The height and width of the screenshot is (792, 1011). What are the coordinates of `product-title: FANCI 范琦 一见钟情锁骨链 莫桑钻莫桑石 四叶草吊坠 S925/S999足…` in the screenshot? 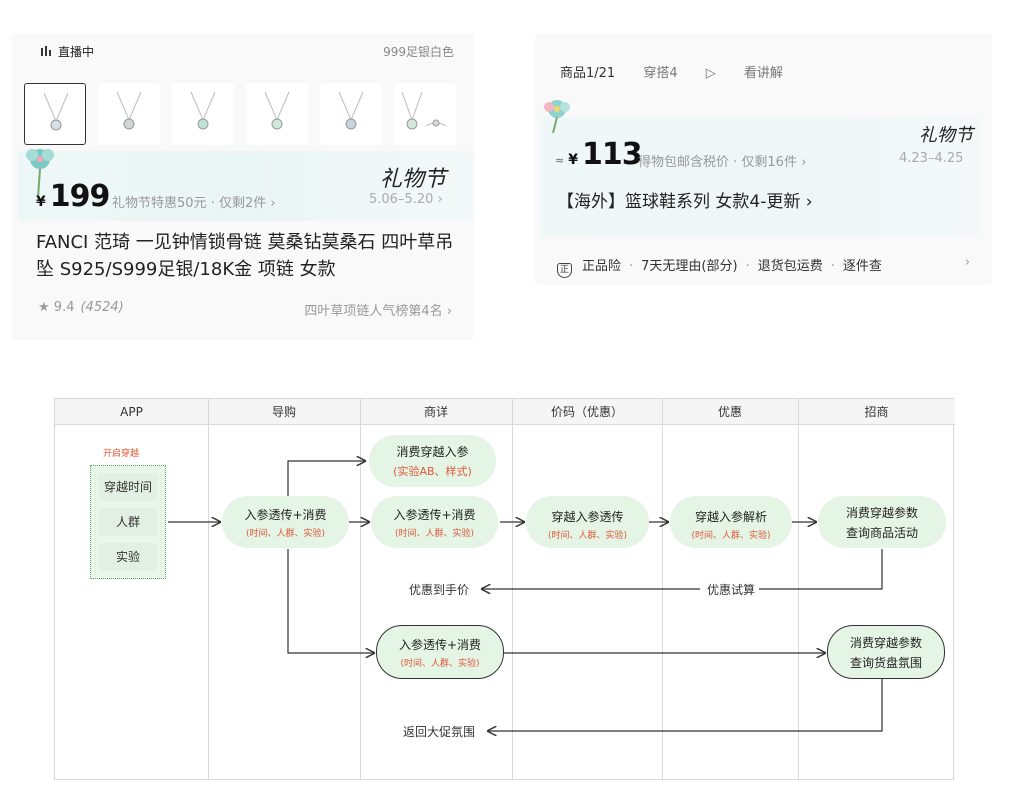 It's located at (245, 256).